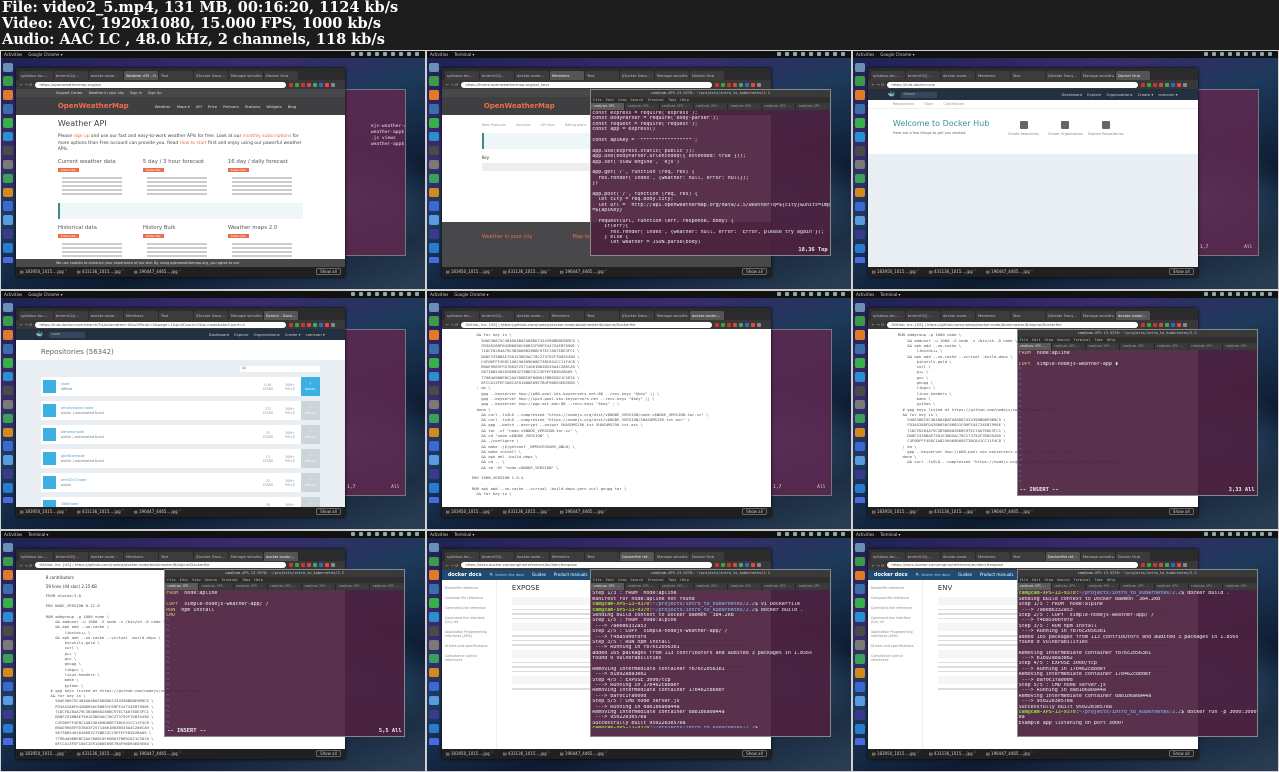 This screenshot has width=1279, height=772. I want to click on owm-nav-item: API, so click(199, 106).